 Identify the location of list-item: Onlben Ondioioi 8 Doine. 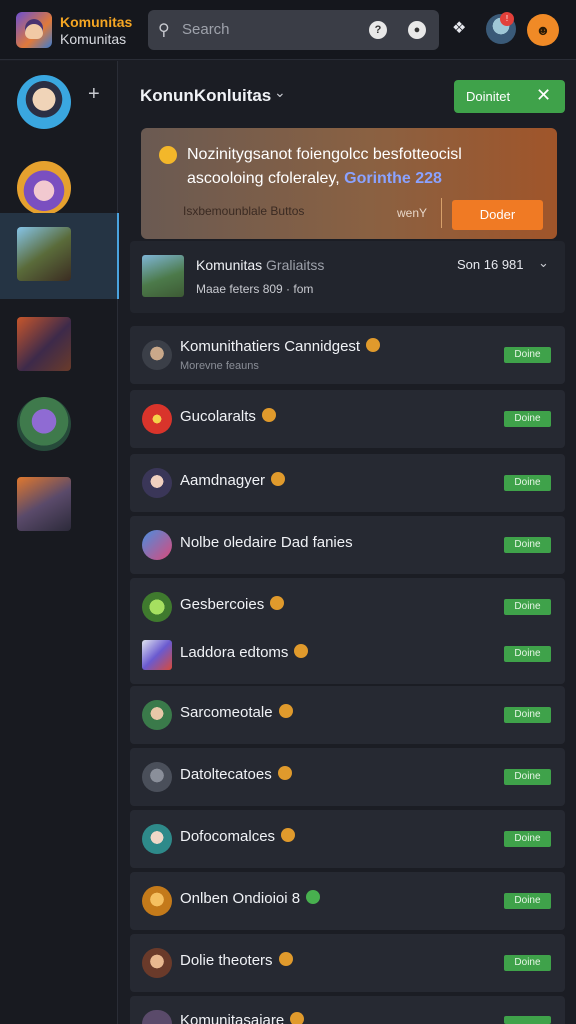
(347, 901).